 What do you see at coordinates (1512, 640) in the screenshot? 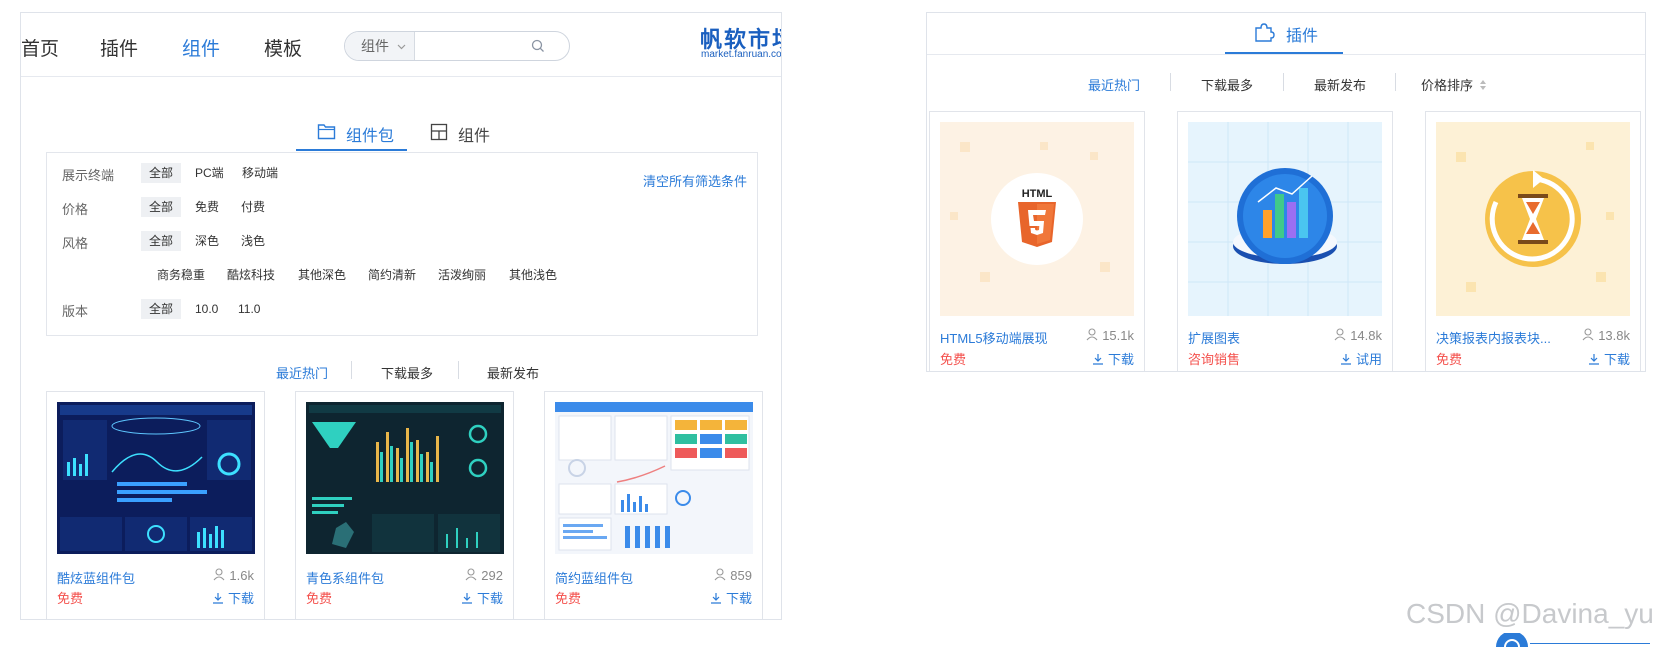
I see `help-icon` at bounding box center [1512, 640].